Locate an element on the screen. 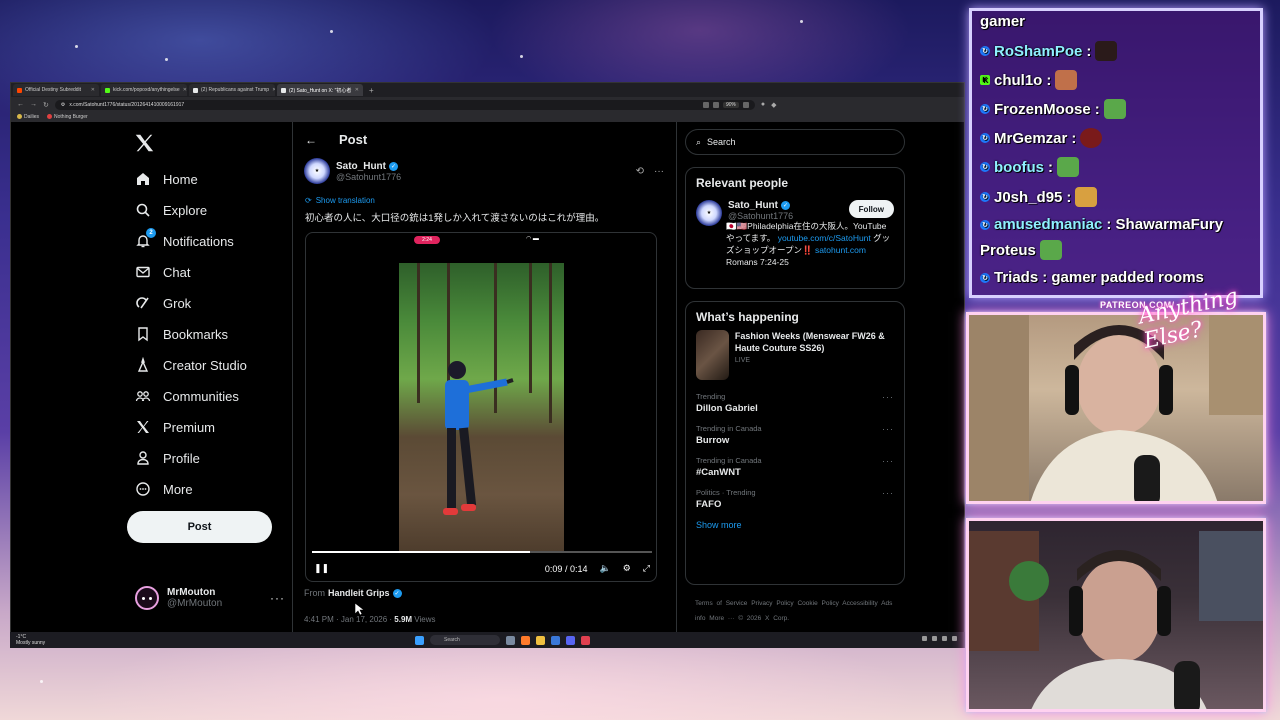  site-info-icon: ⚙ is located at coordinates (63, 105).